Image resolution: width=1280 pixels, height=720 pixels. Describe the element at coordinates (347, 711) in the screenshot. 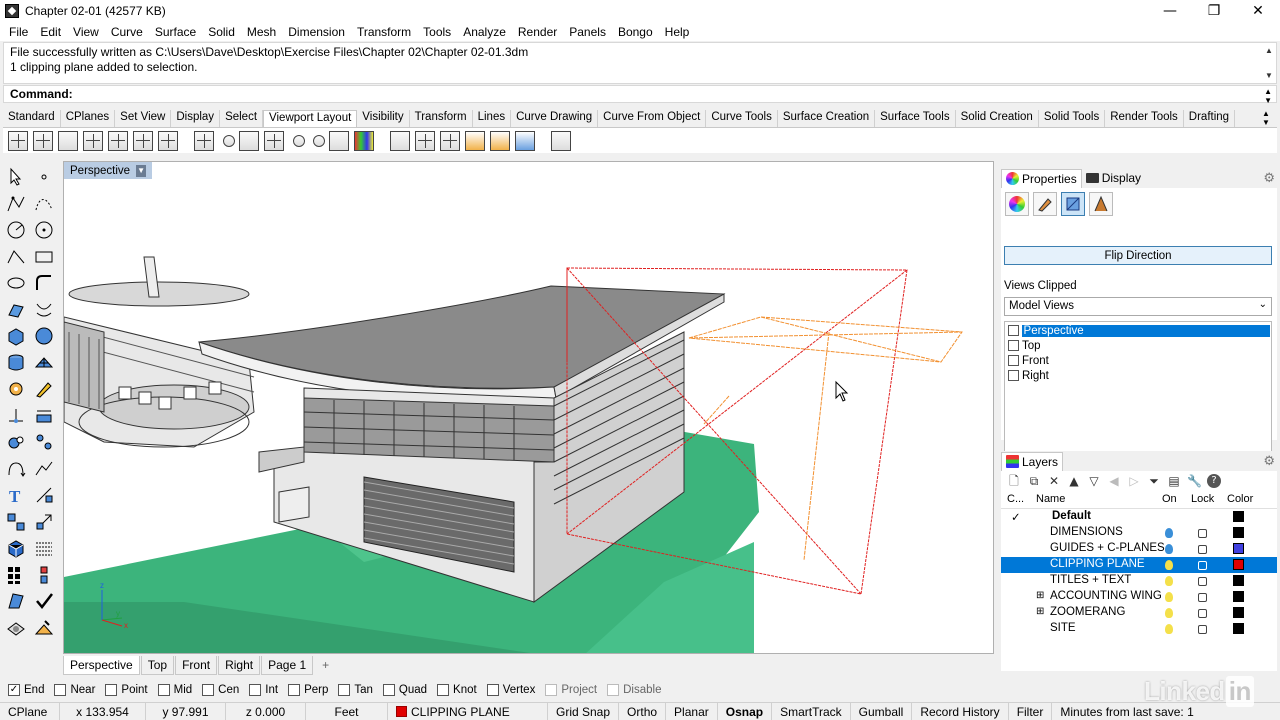

I see `status-units: Feet` at that location.